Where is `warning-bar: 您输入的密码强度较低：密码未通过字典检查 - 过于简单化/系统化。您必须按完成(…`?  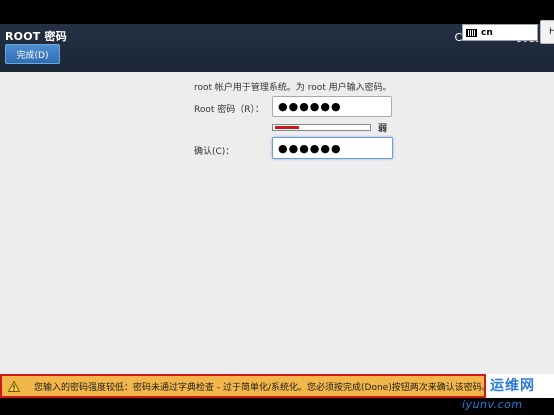 warning-bar: 您输入的密码强度较低：密码未通过字典检查 - 过于简单化/系统化。您必须按完成(… is located at coordinates (243, 386).